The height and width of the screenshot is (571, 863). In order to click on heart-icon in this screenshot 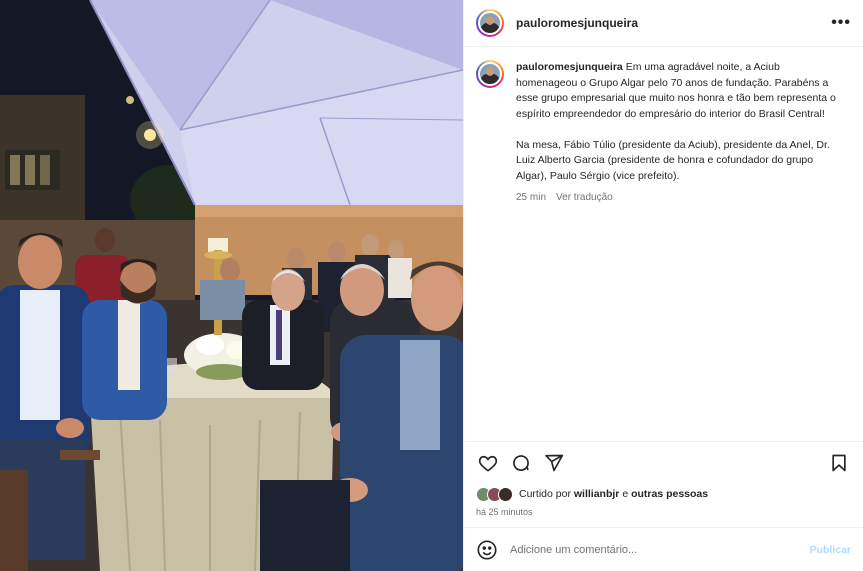, I will do `click(488, 463)`.